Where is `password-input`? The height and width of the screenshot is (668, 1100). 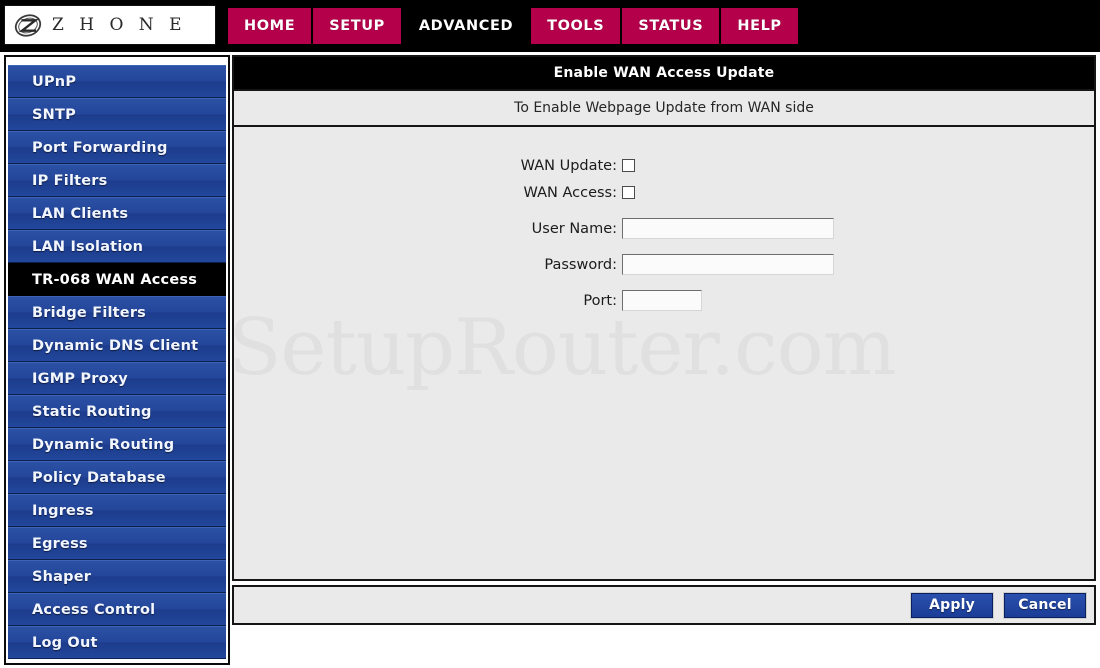 password-input is located at coordinates (728, 264).